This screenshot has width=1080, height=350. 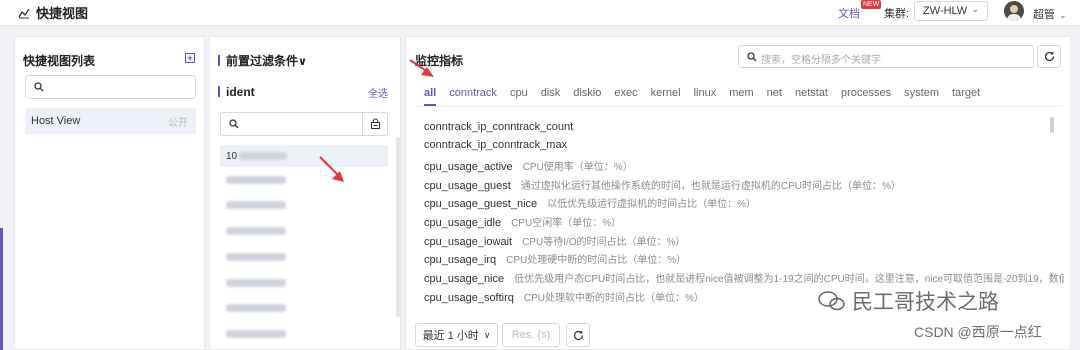 I want to click on cluster-label: 集群:, so click(x=897, y=14).